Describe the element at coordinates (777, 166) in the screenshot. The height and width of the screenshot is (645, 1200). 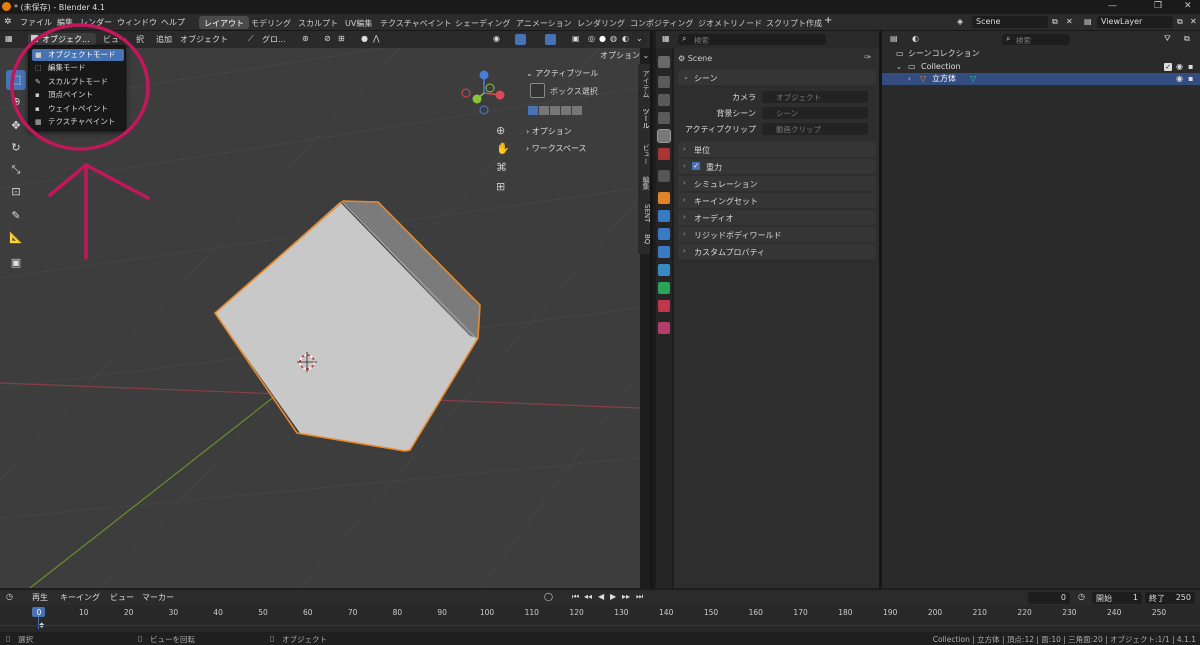
I see `section-gravity: › ✓ 重力` at that location.